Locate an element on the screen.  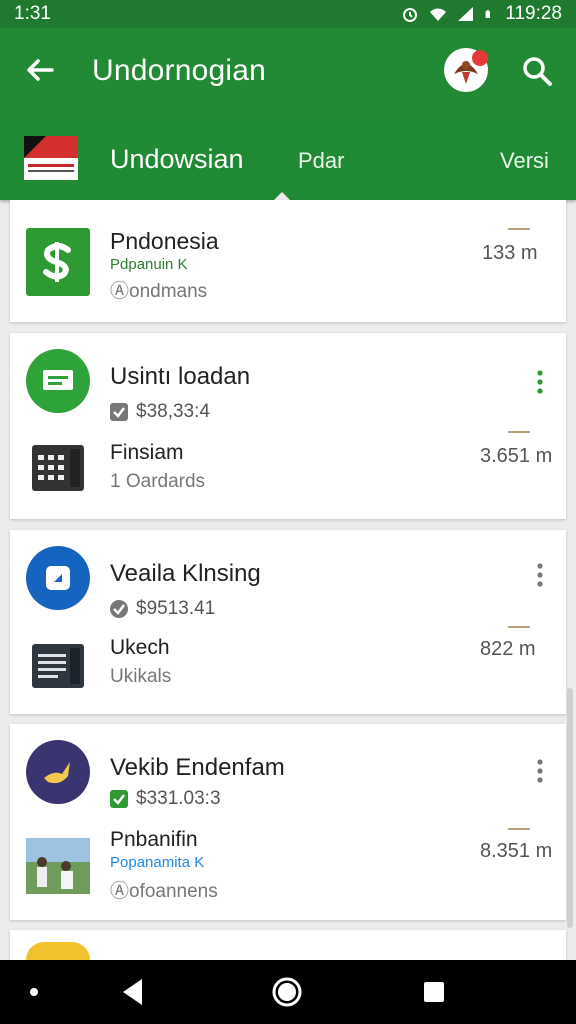
card-detail: Ⓐondmans is located at coordinates (159, 291).